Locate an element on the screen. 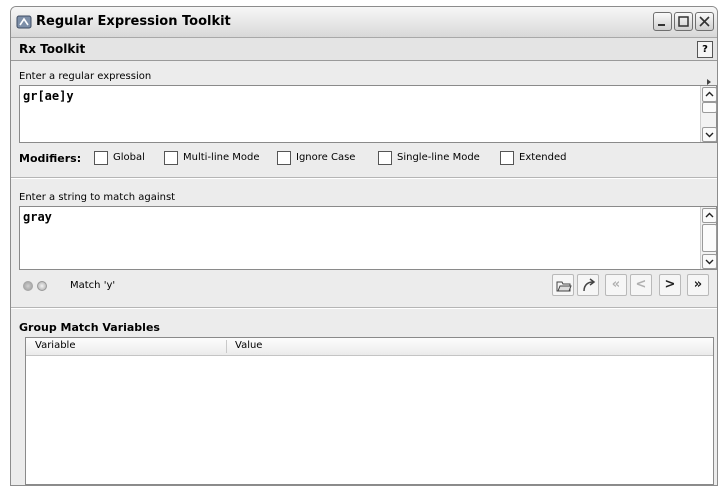  target-label: Enter a string to match against is located at coordinates (97, 197).